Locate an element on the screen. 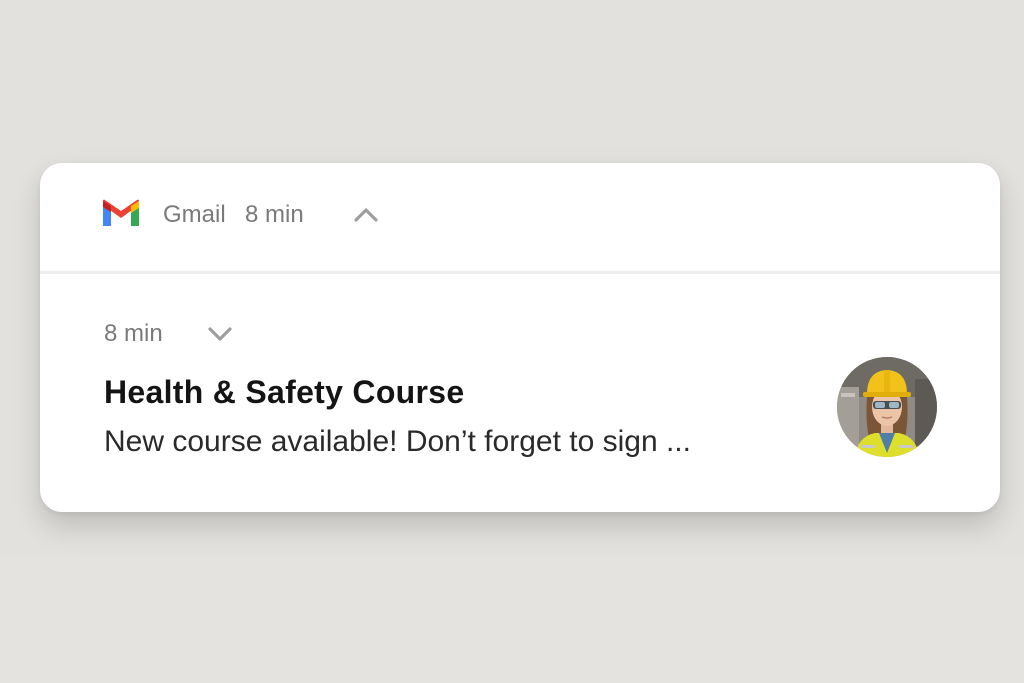 The image size is (1024, 683). header-timestamp: 8 min is located at coordinates (274, 214).